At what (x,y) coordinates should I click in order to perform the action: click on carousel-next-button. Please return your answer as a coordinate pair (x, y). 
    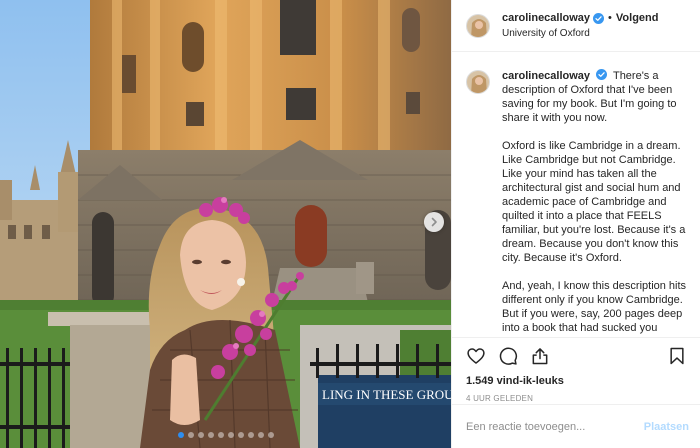
    Looking at the image, I should click on (434, 222).